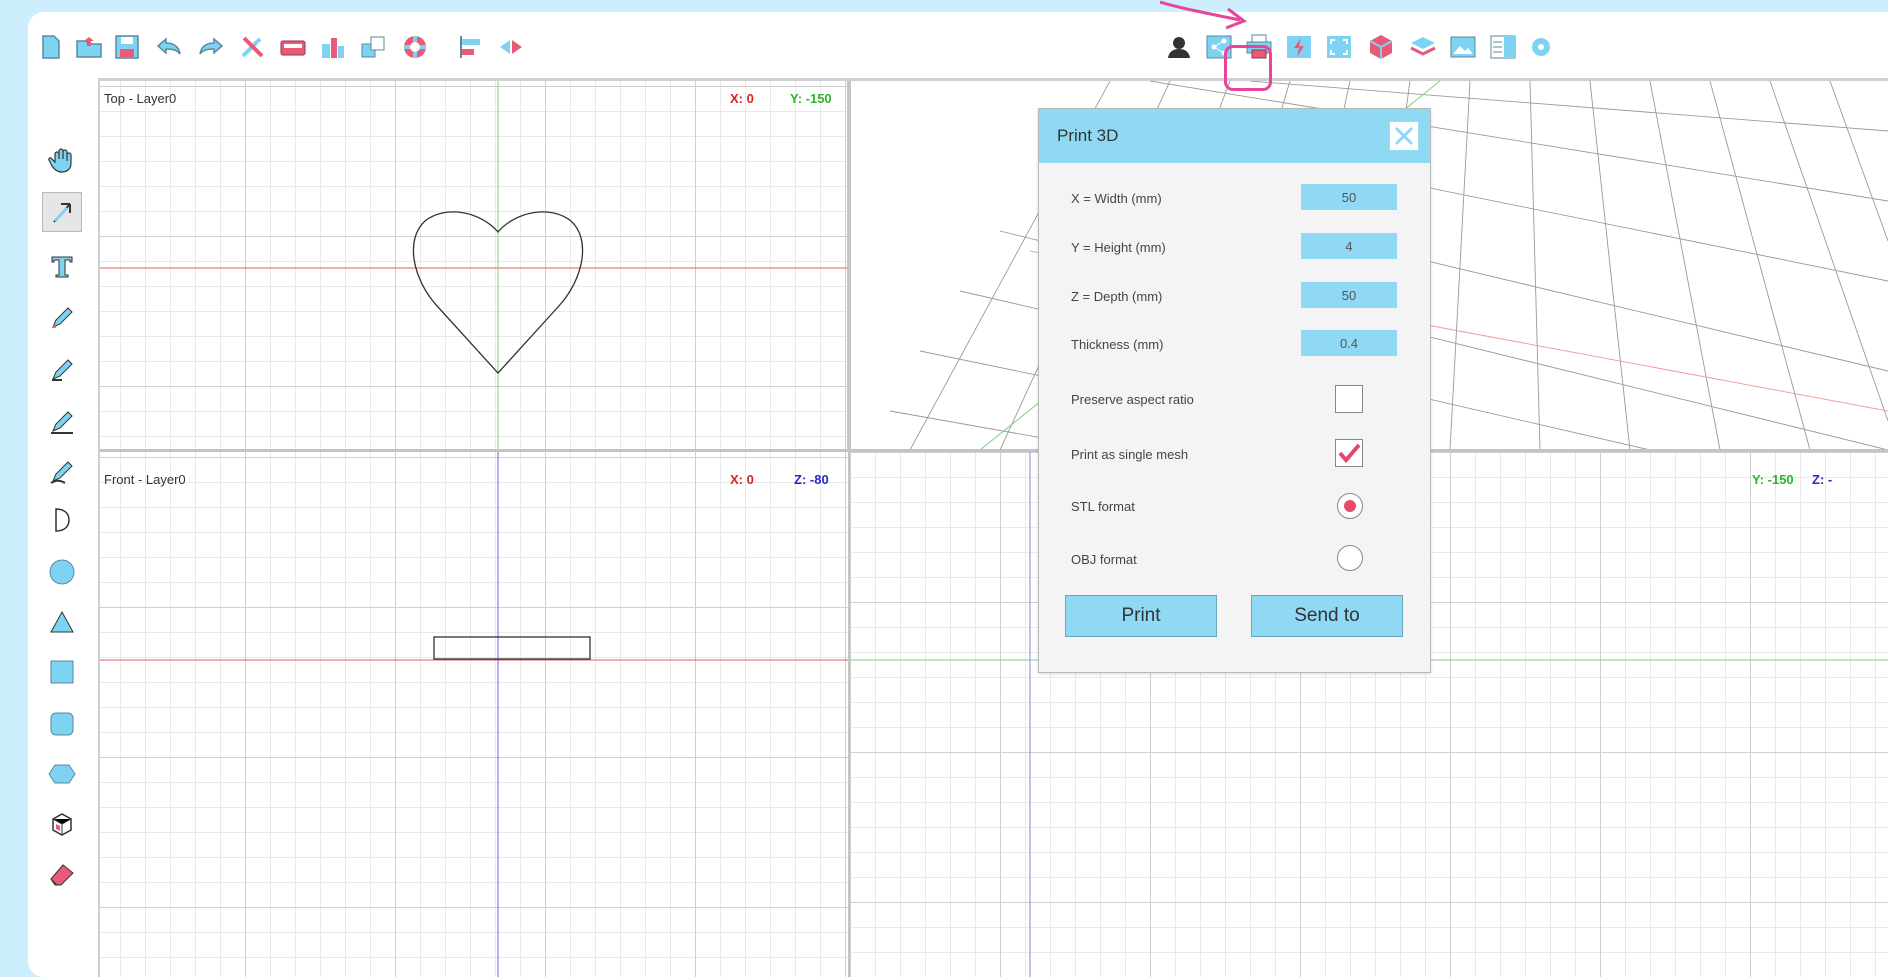 The width and height of the screenshot is (1888, 977). I want to click on checkmark-icon, so click(1349, 453).